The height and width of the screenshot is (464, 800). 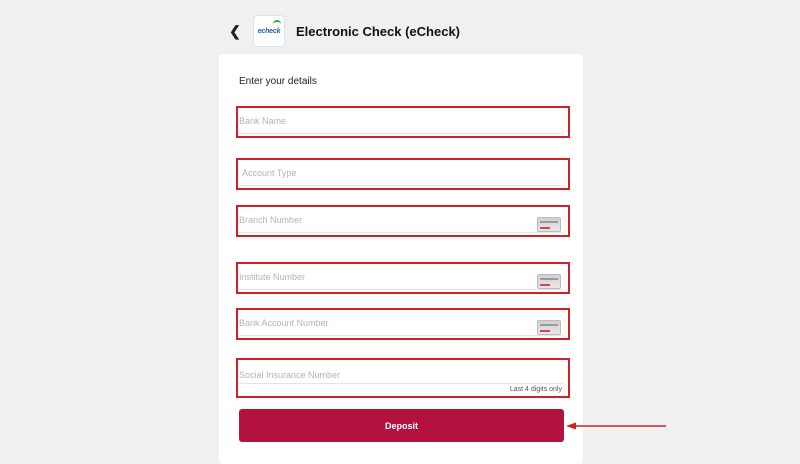 I want to click on bank-account-number-input, so click(x=389, y=323).